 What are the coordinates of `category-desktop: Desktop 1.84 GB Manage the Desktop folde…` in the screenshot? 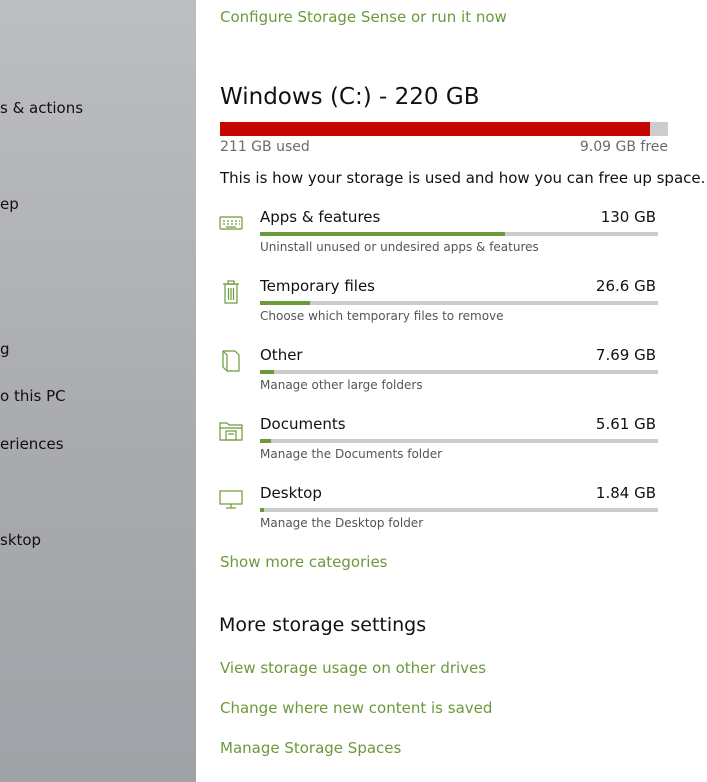 It's located at (438, 513).